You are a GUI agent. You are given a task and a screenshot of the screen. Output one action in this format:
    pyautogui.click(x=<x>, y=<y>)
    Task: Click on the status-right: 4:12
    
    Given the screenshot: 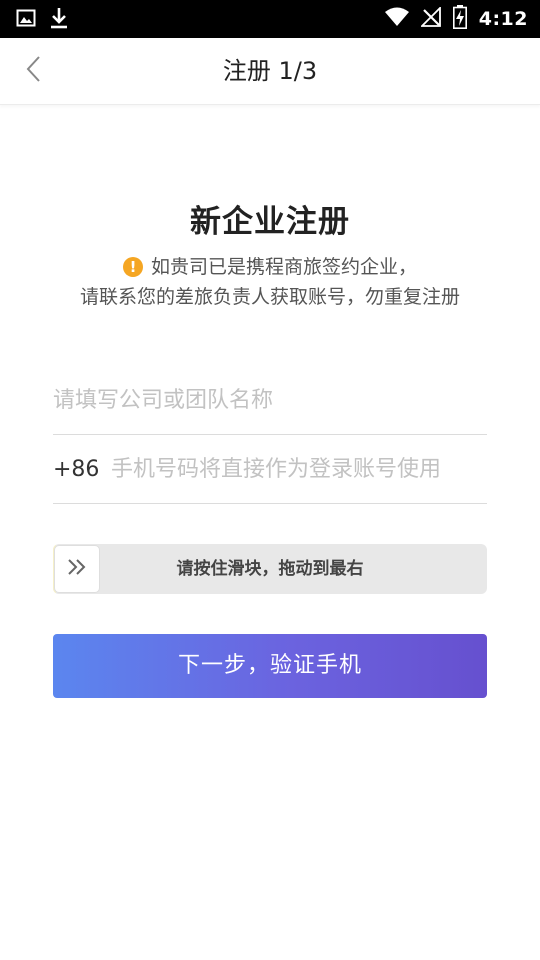 What is the action you would take?
    pyautogui.click(x=456, y=19)
    